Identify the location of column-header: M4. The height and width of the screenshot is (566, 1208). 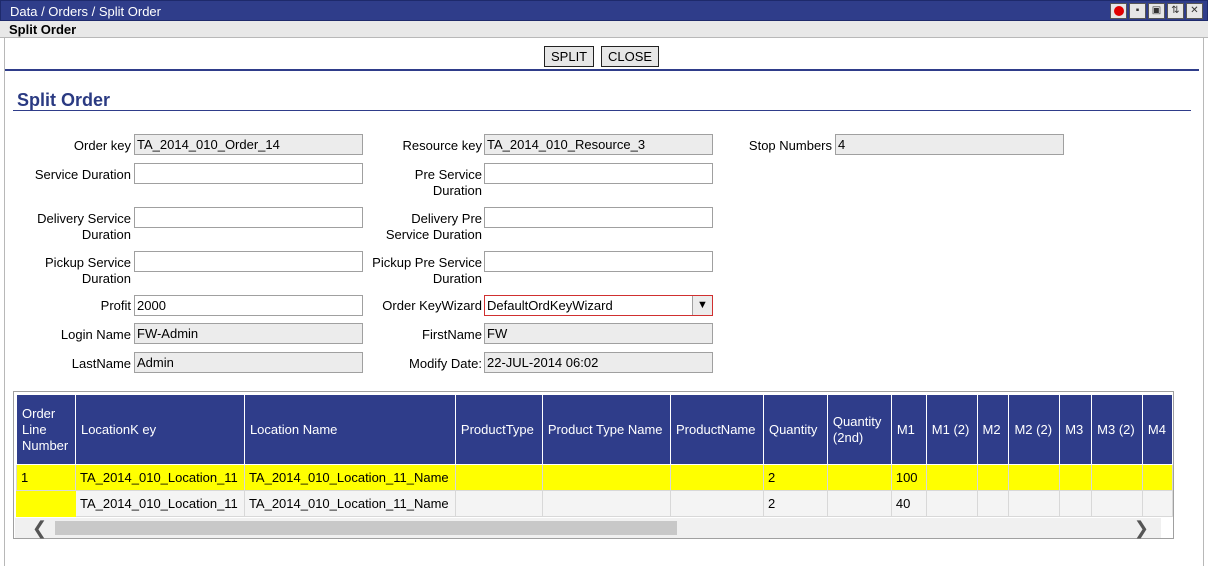
(1157, 429).